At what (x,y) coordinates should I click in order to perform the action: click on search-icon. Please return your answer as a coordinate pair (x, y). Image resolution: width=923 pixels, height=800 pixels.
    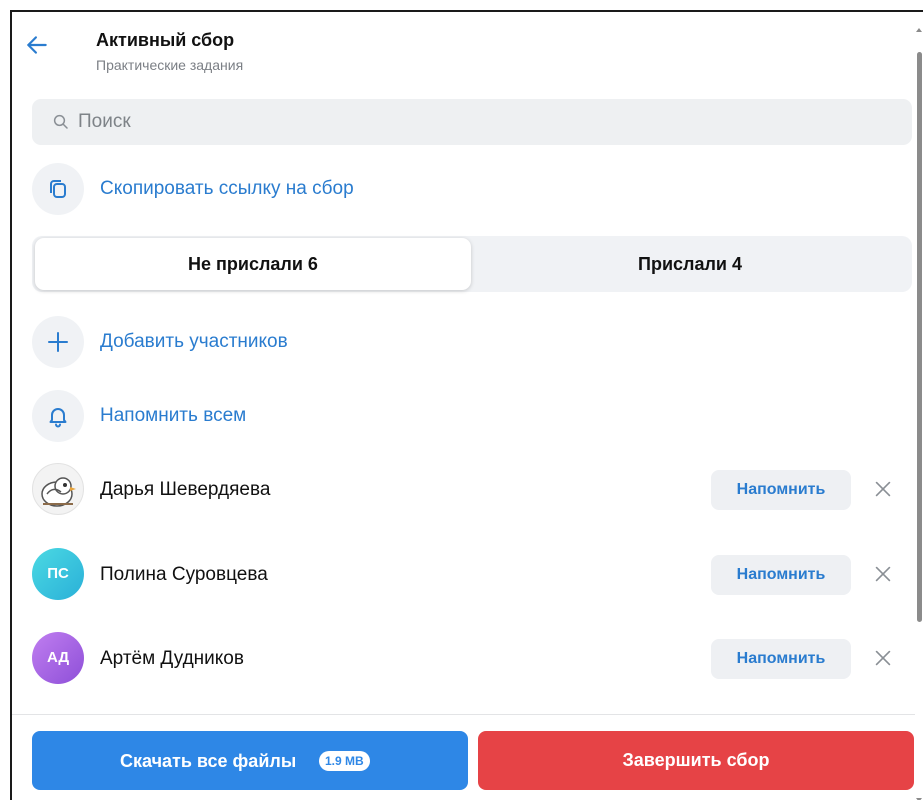
    Looking at the image, I should click on (60, 121).